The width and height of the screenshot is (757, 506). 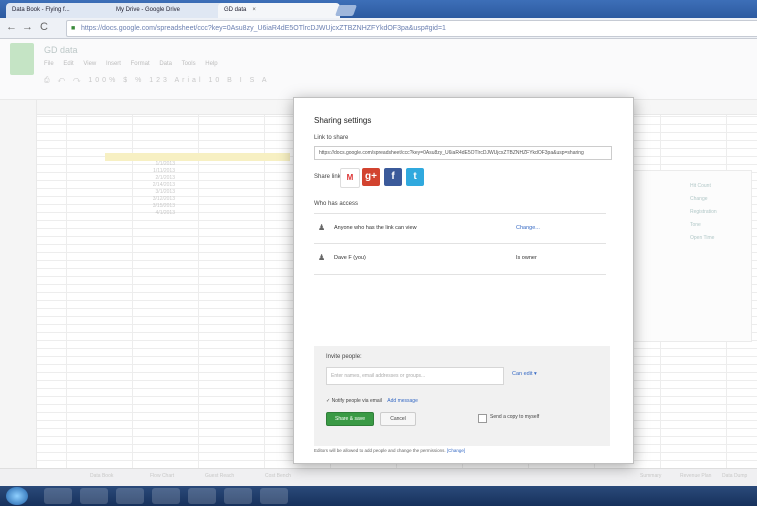 I want to click on lock-icon: ■, so click(x=73, y=28).